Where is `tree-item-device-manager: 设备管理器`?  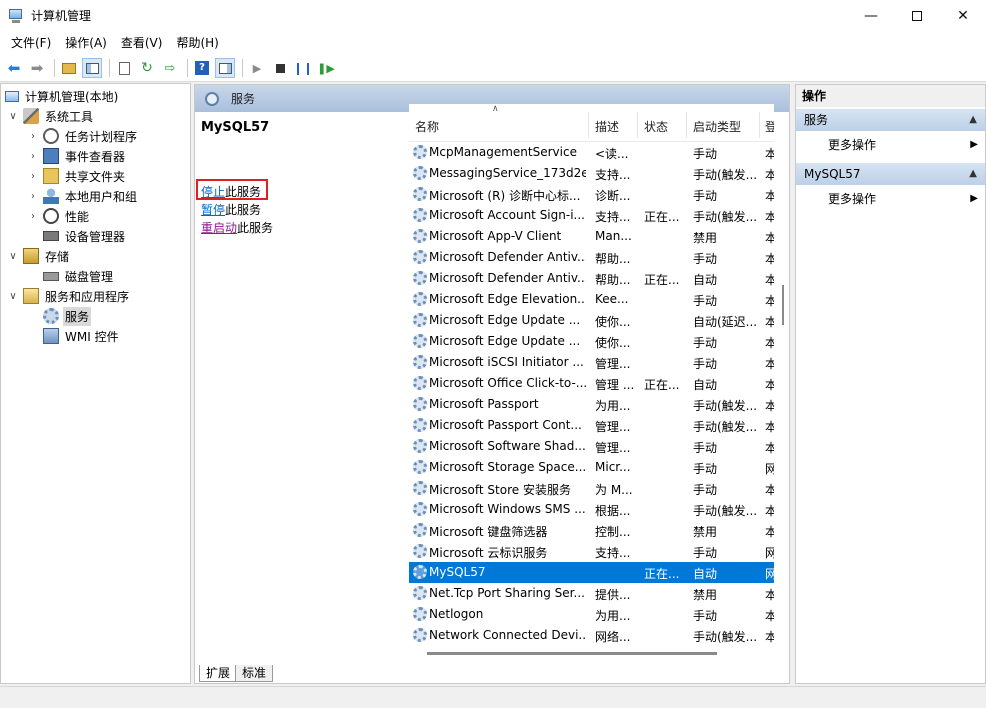 tree-item-device-manager: 设备管理器 is located at coordinates (85, 236).